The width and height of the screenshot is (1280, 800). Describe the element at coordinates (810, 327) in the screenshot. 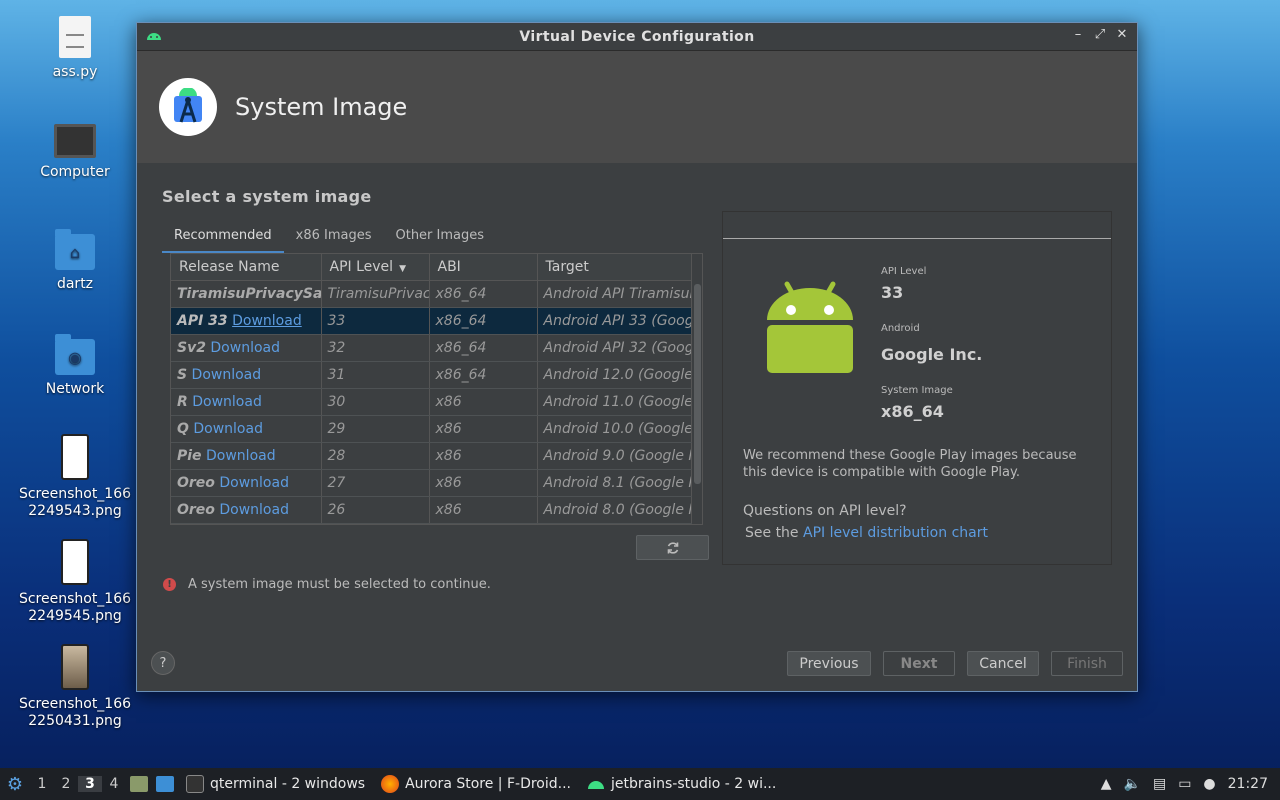

I see `android-robot-icon` at that location.